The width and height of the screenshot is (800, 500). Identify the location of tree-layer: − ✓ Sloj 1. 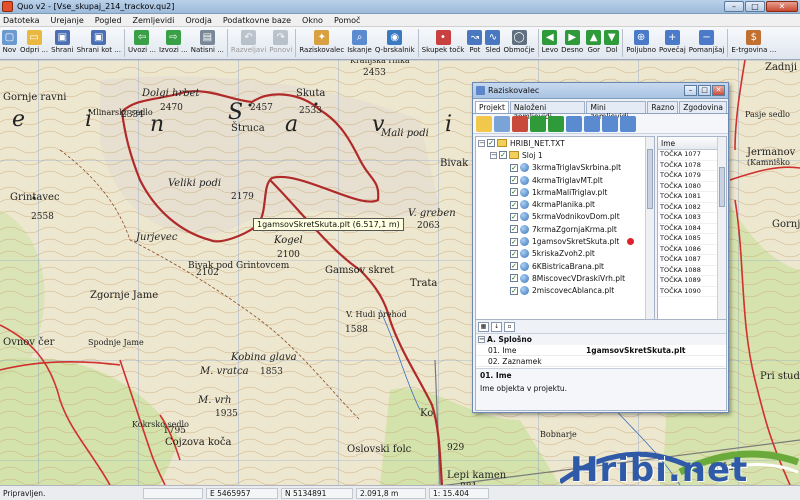
(565, 155).